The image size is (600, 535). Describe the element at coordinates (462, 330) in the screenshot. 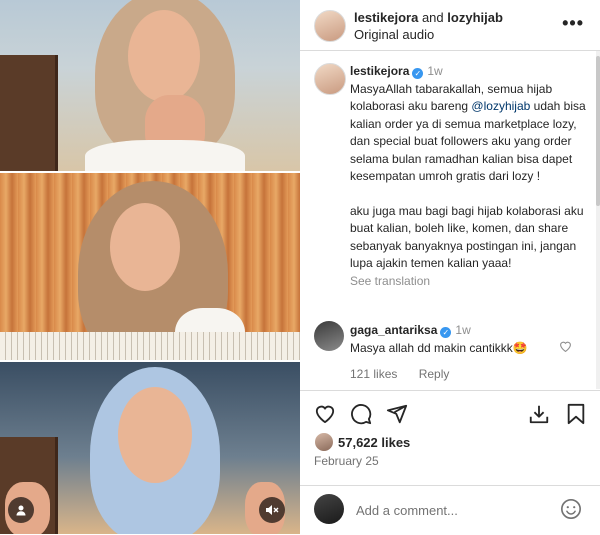

I see `comment-time: 1w` at that location.